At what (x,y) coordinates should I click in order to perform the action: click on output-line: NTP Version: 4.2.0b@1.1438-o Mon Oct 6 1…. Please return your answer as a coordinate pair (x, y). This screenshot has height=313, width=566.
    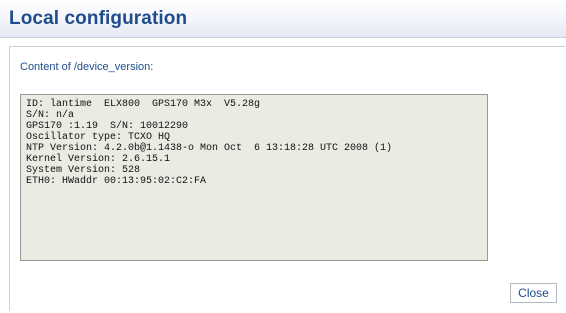
    Looking at the image, I should click on (209, 148).